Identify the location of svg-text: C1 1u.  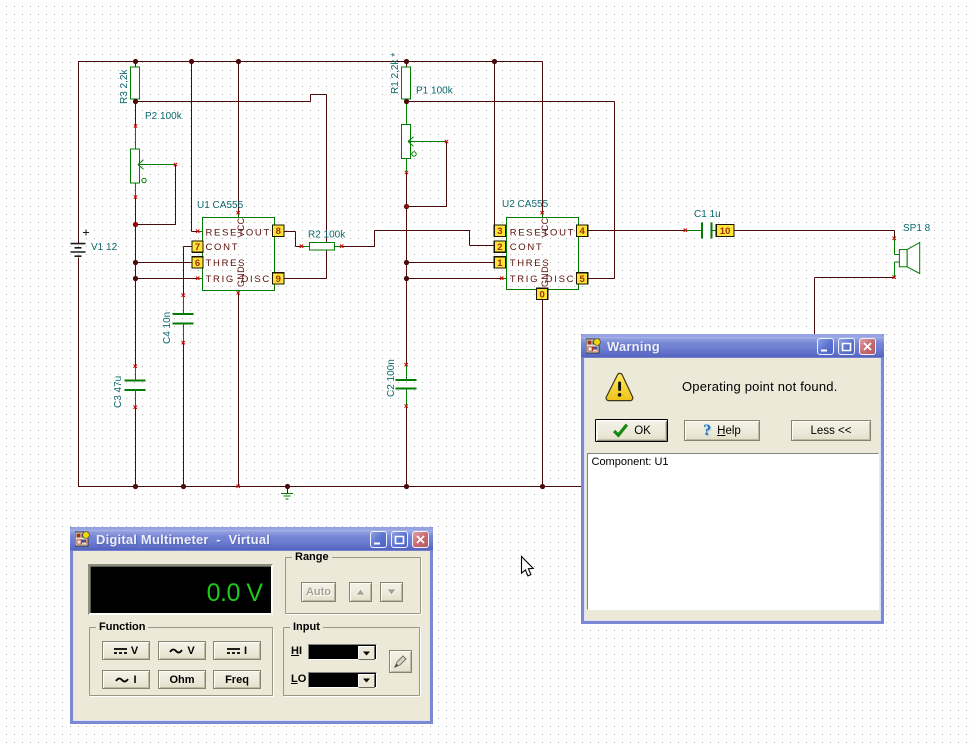
(707, 214).